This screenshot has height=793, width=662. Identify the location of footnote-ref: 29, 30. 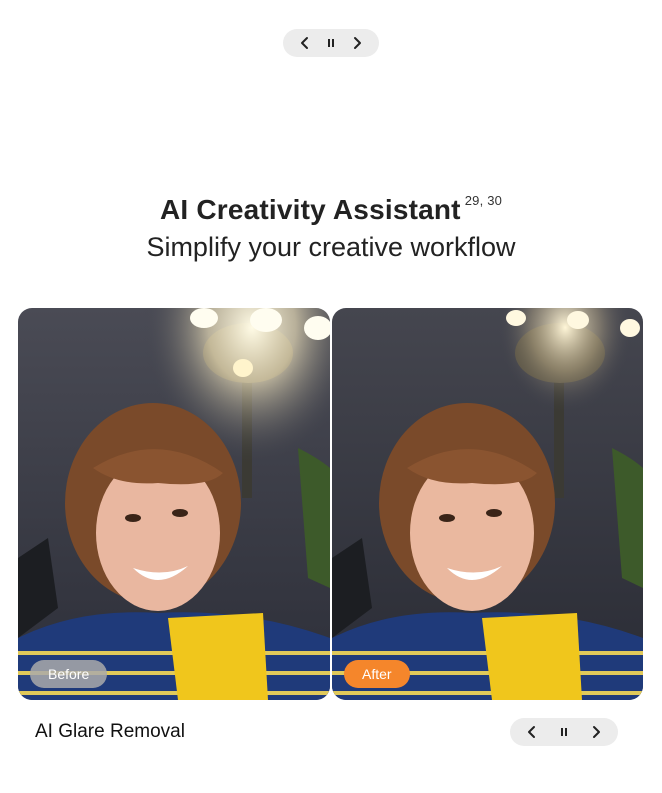
(483, 200).